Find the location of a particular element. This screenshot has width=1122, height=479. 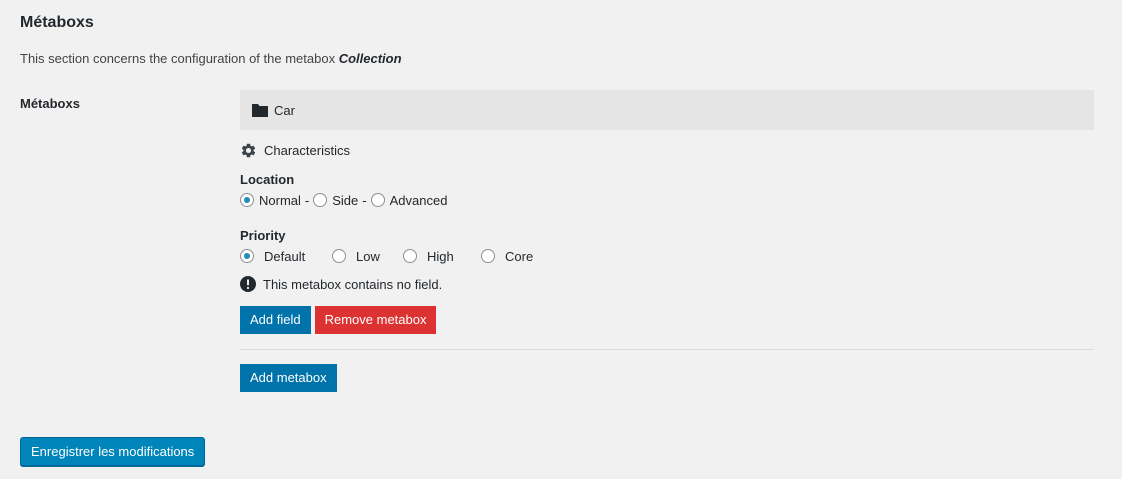

priority-low-label: Low is located at coordinates (368, 256).